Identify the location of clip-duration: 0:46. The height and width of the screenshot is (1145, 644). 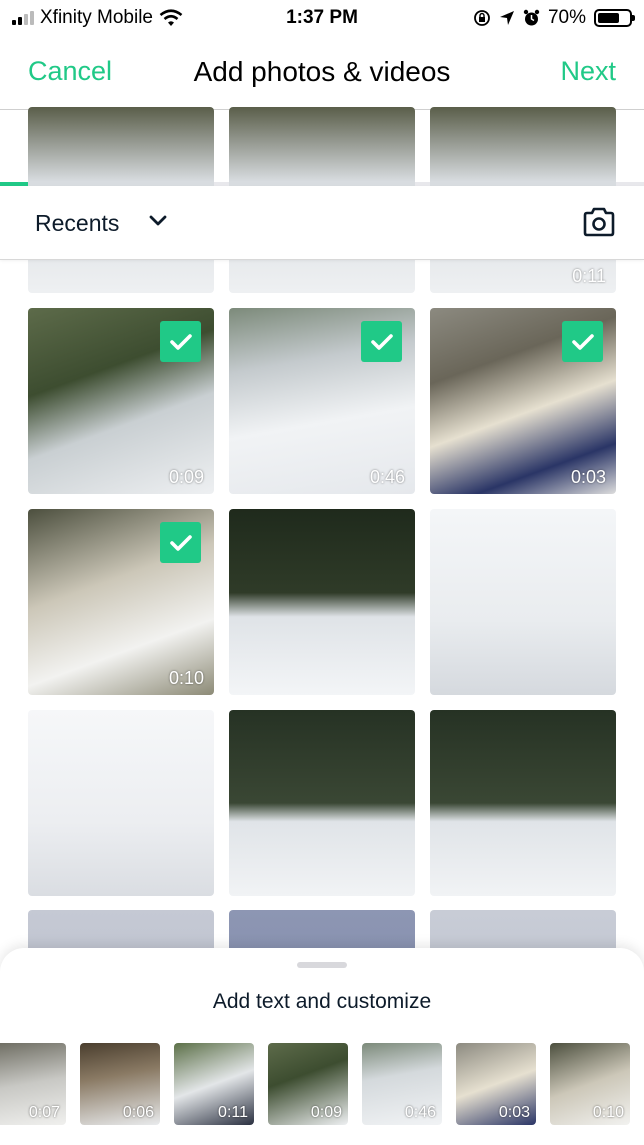
(420, 1112).